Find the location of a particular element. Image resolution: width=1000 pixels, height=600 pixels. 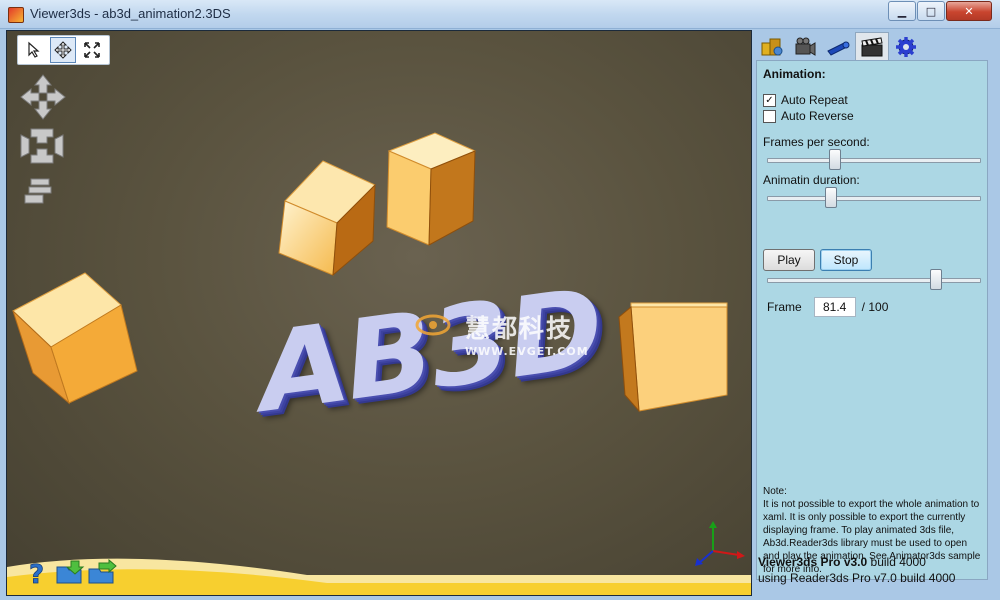

panel-tabs is located at coordinates (874, 45).